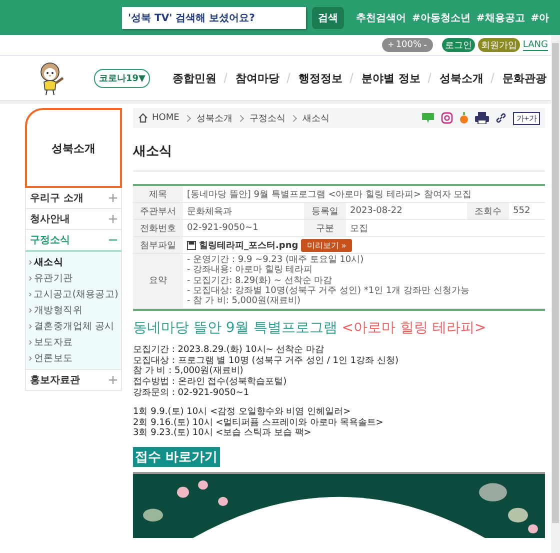  I want to click on table-cell: 552, so click(527, 211).